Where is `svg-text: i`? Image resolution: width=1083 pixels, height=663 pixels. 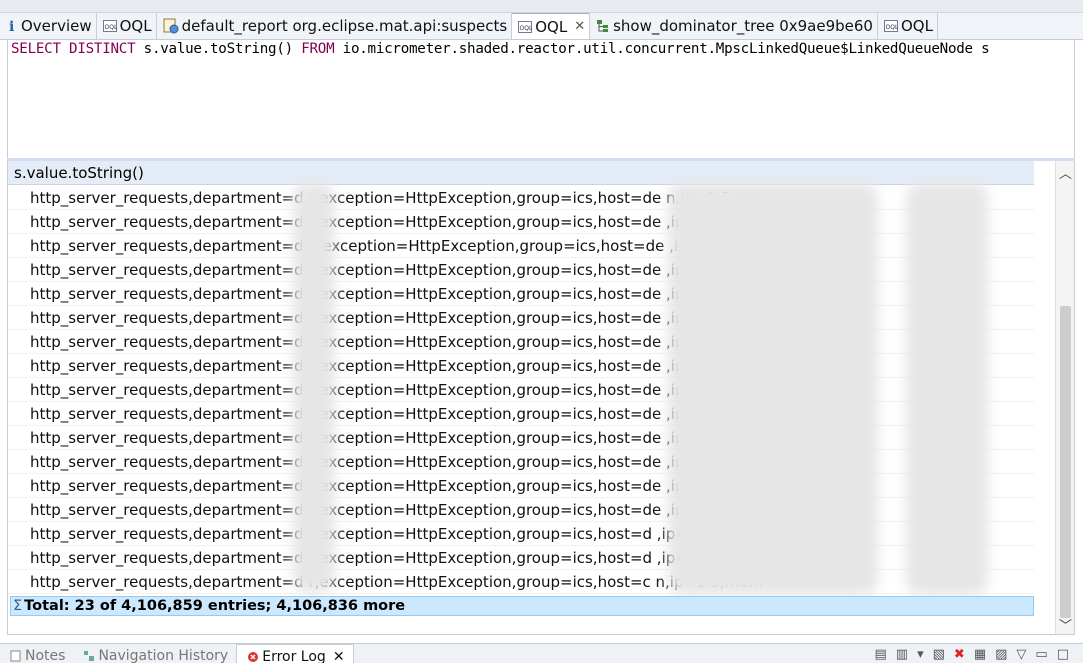
svg-text: i is located at coordinates (11, 26).